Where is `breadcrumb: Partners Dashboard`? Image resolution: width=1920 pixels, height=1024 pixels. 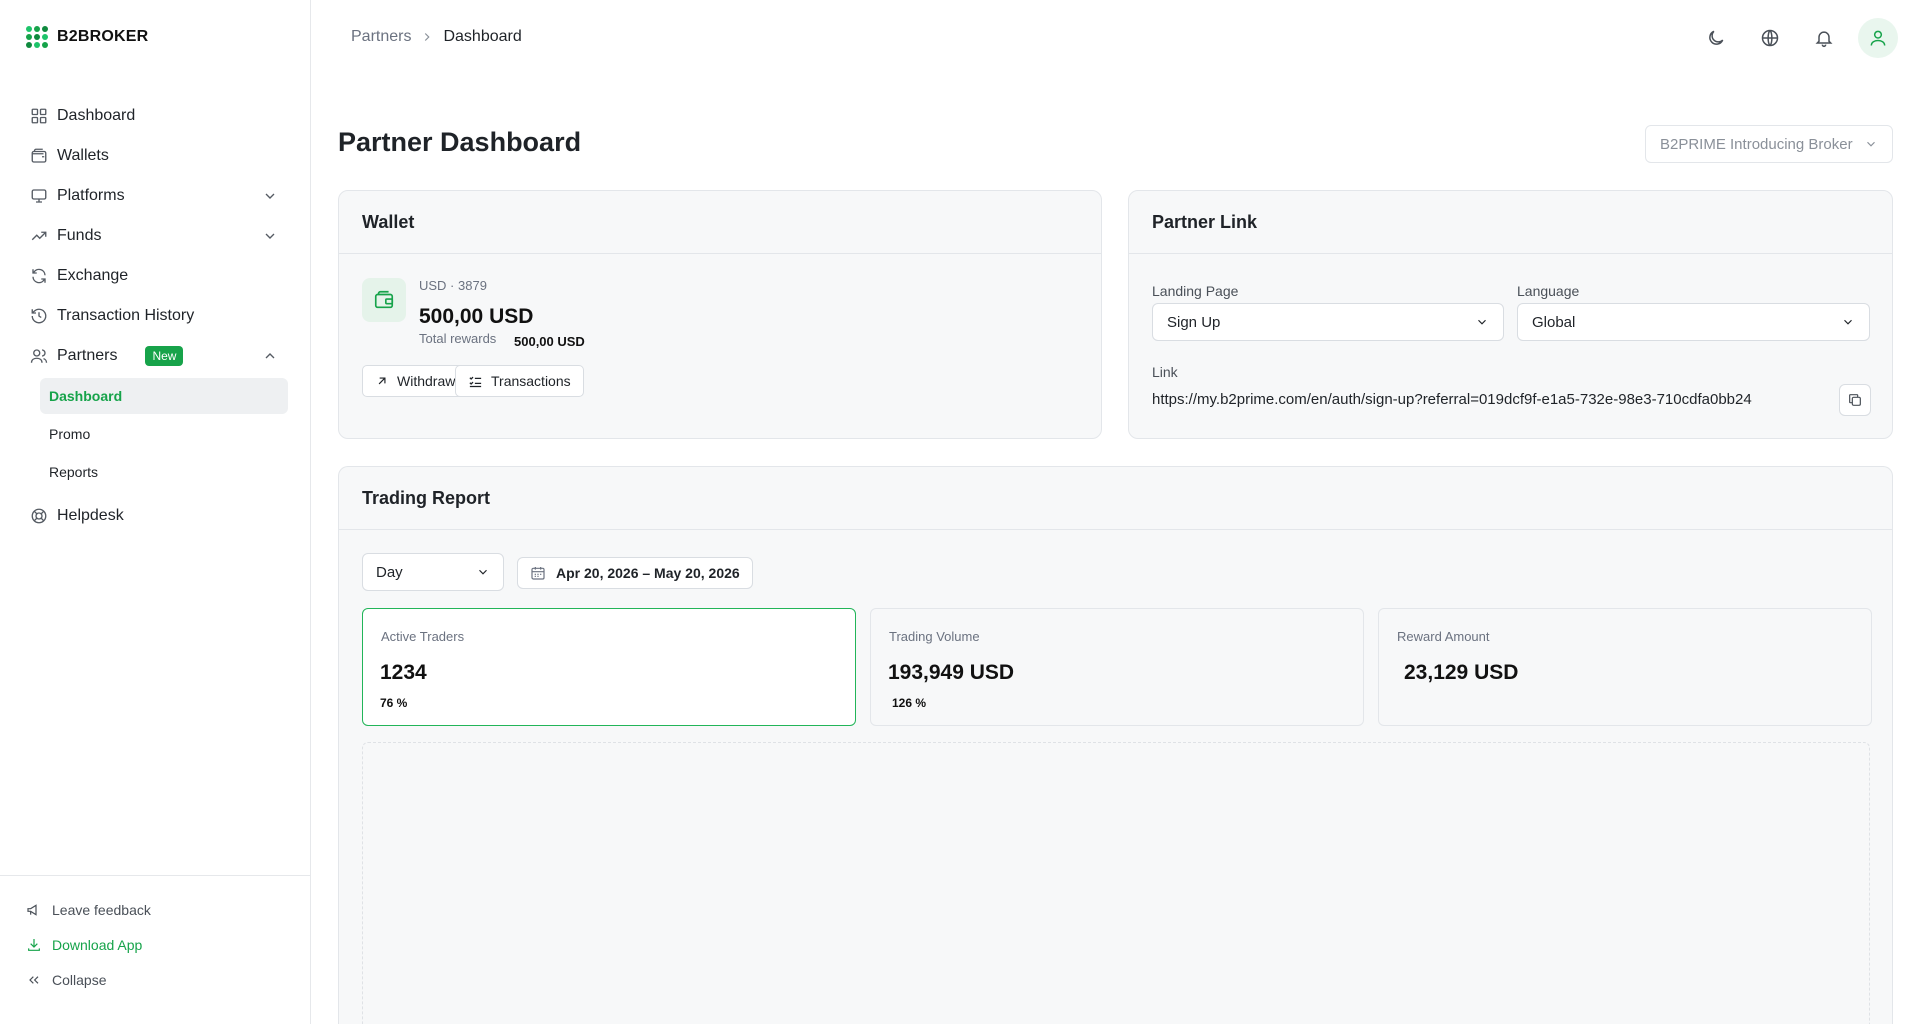 breadcrumb: Partners Dashboard is located at coordinates (436, 37).